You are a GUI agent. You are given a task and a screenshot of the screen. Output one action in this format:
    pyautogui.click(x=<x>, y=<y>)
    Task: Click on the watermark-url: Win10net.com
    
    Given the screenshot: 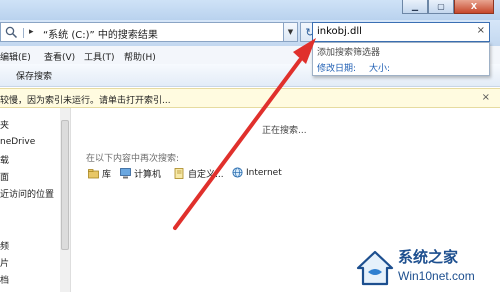 What is the action you would take?
    pyautogui.click(x=436, y=276)
    